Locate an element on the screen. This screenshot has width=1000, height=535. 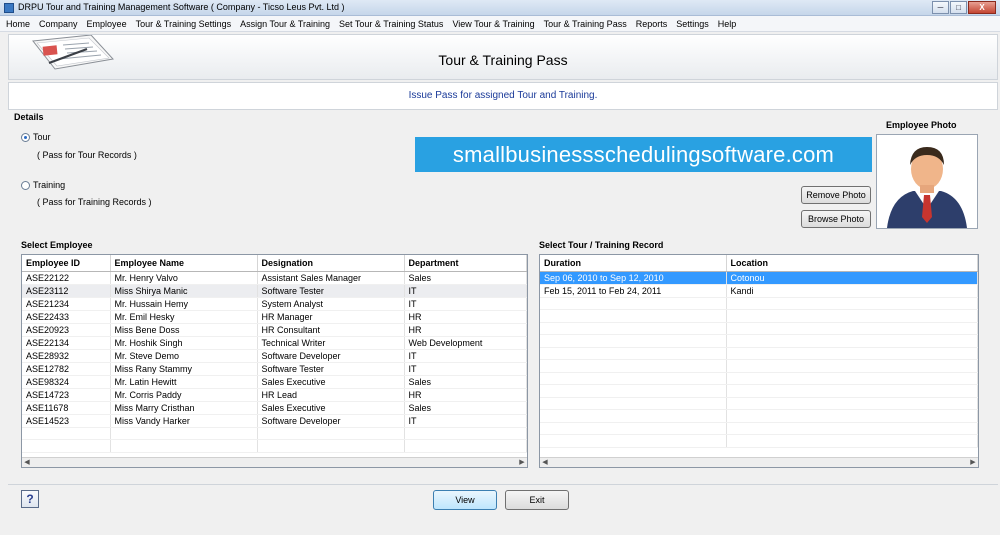
help-icon: ? is located at coordinates (30, 499).